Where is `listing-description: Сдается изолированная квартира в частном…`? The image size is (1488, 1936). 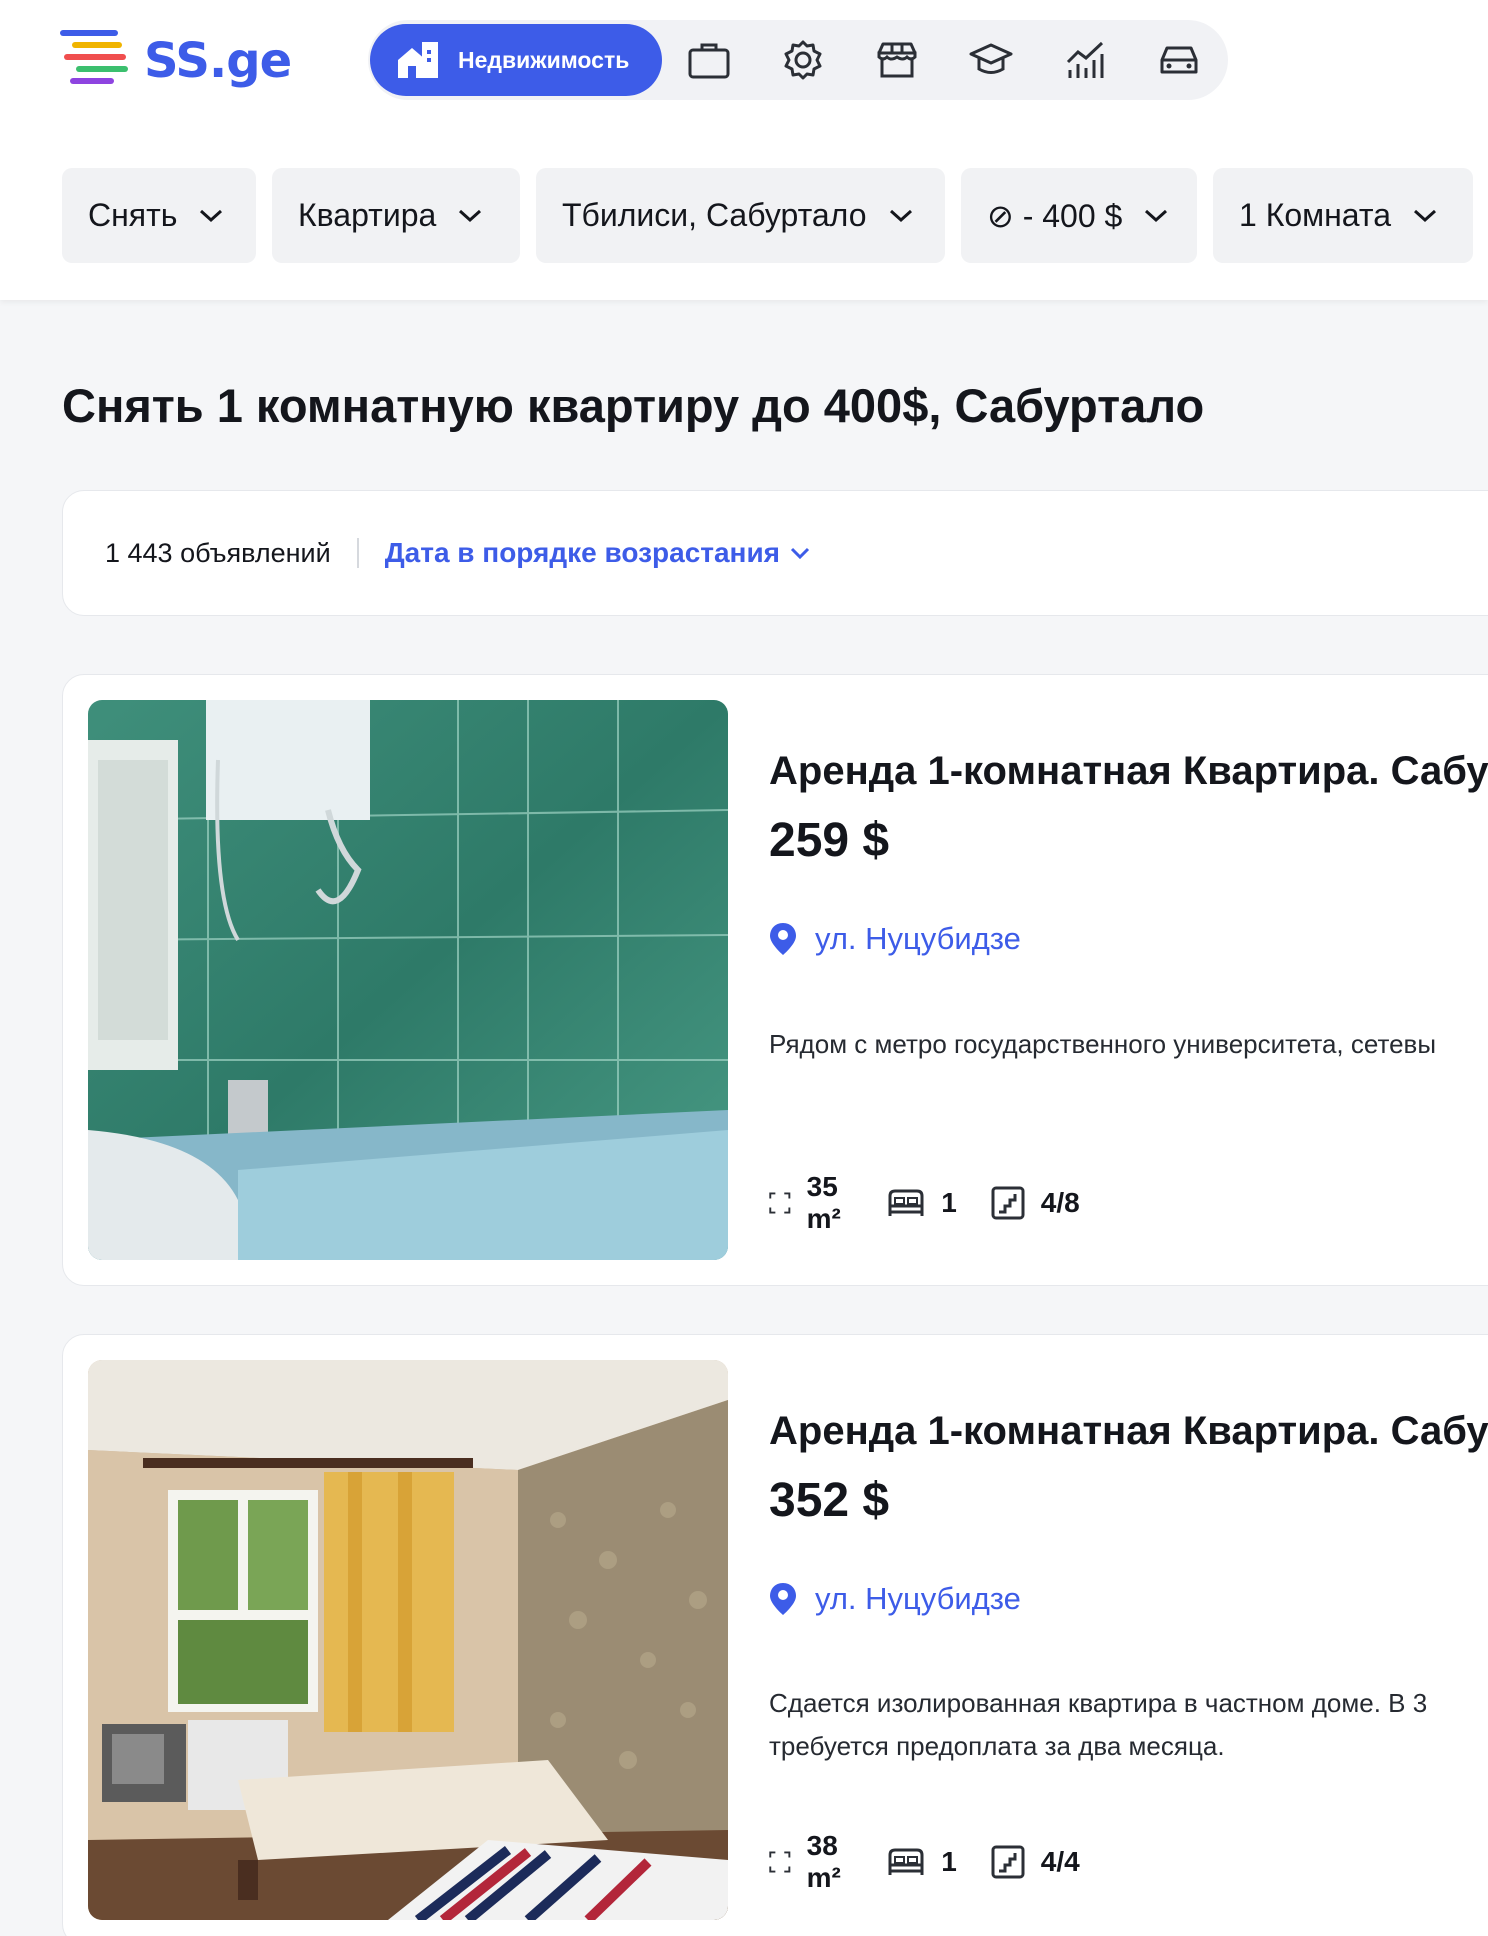
listing-description: Сдается изолированная квартира в частном… is located at coordinates (1098, 1724).